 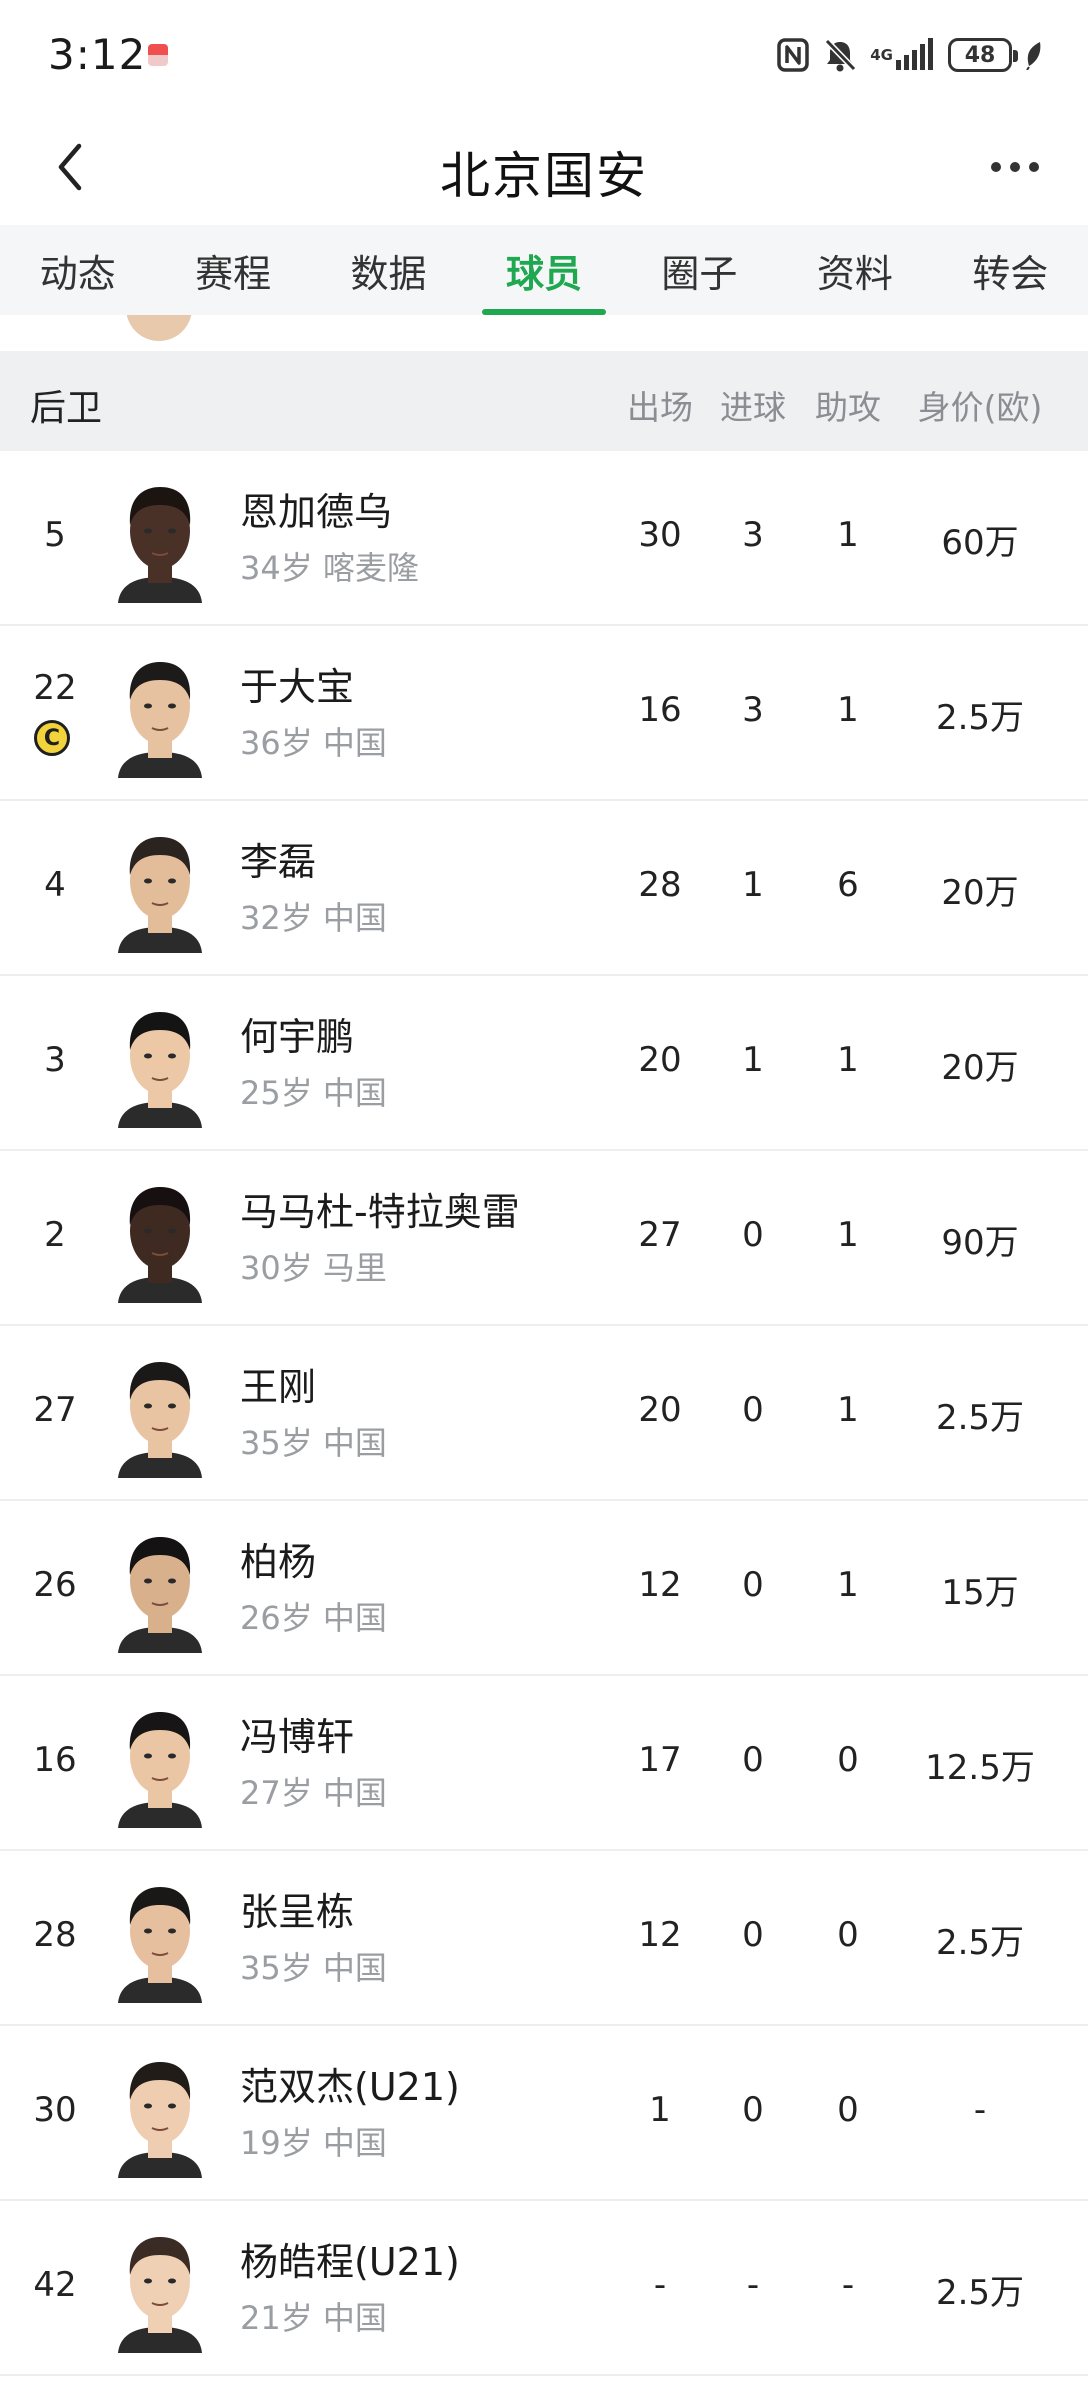 I want to click on player-name: 何宇鹏, so click(x=297, y=1037).